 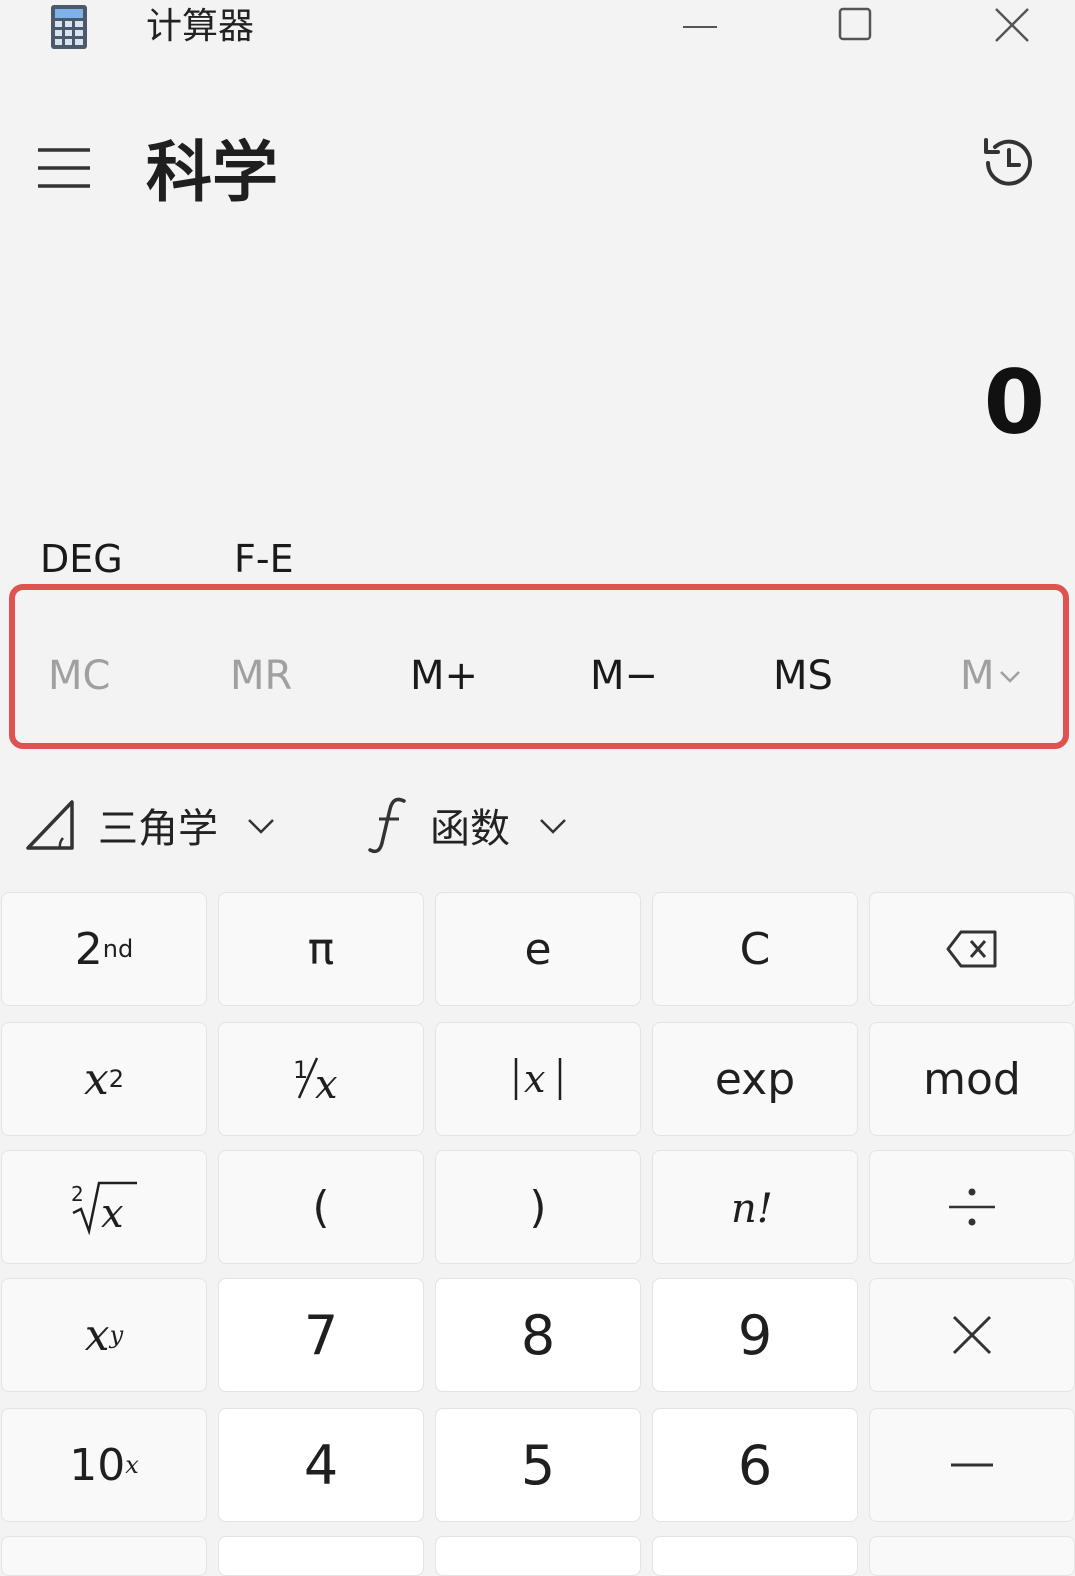 What do you see at coordinates (755, 1335) in the screenshot?
I see `digit-9-button: 9` at bounding box center [755, 1335].